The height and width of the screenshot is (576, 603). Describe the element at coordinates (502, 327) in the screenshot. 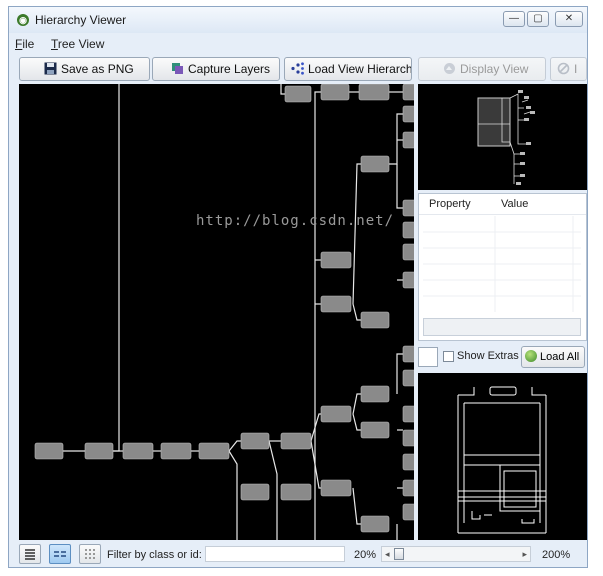

I see `property-detail-field` at that location.